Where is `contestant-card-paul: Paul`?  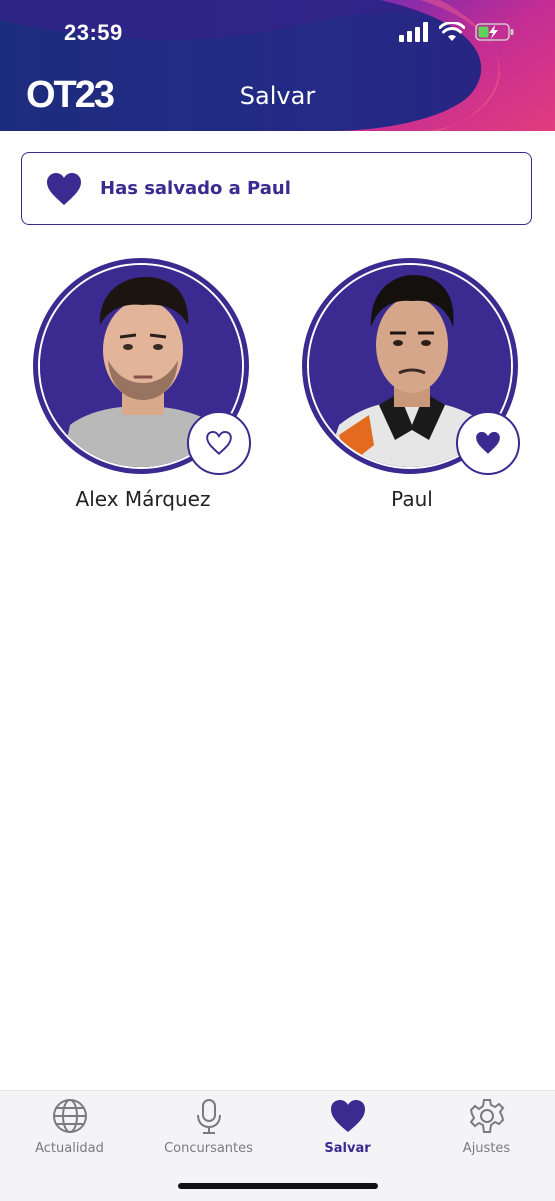 contestant-card-paul: Paul is located at coordinates (412, 384).